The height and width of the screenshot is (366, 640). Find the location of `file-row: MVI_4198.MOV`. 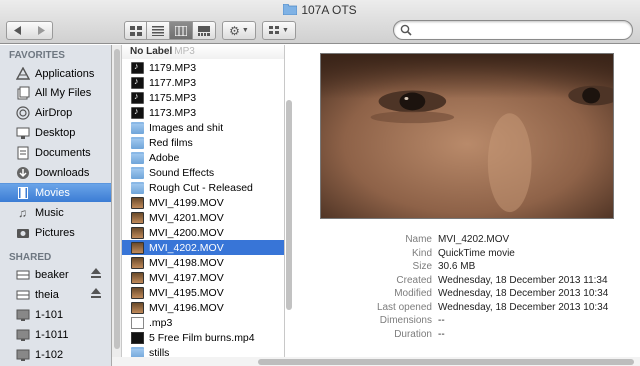

file-row: MVI_4198.MOV is located at coordinates (203, 262).